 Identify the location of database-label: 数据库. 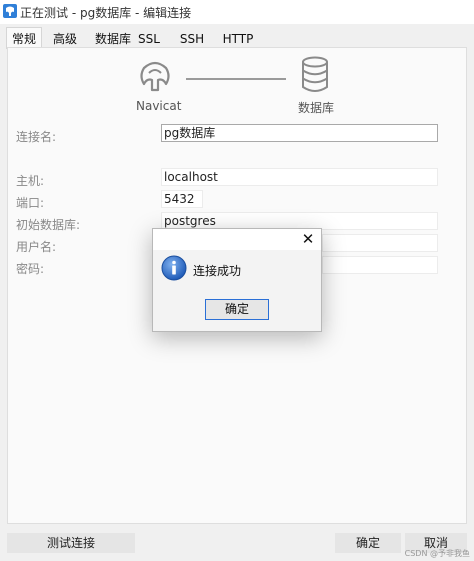
(316, 108).